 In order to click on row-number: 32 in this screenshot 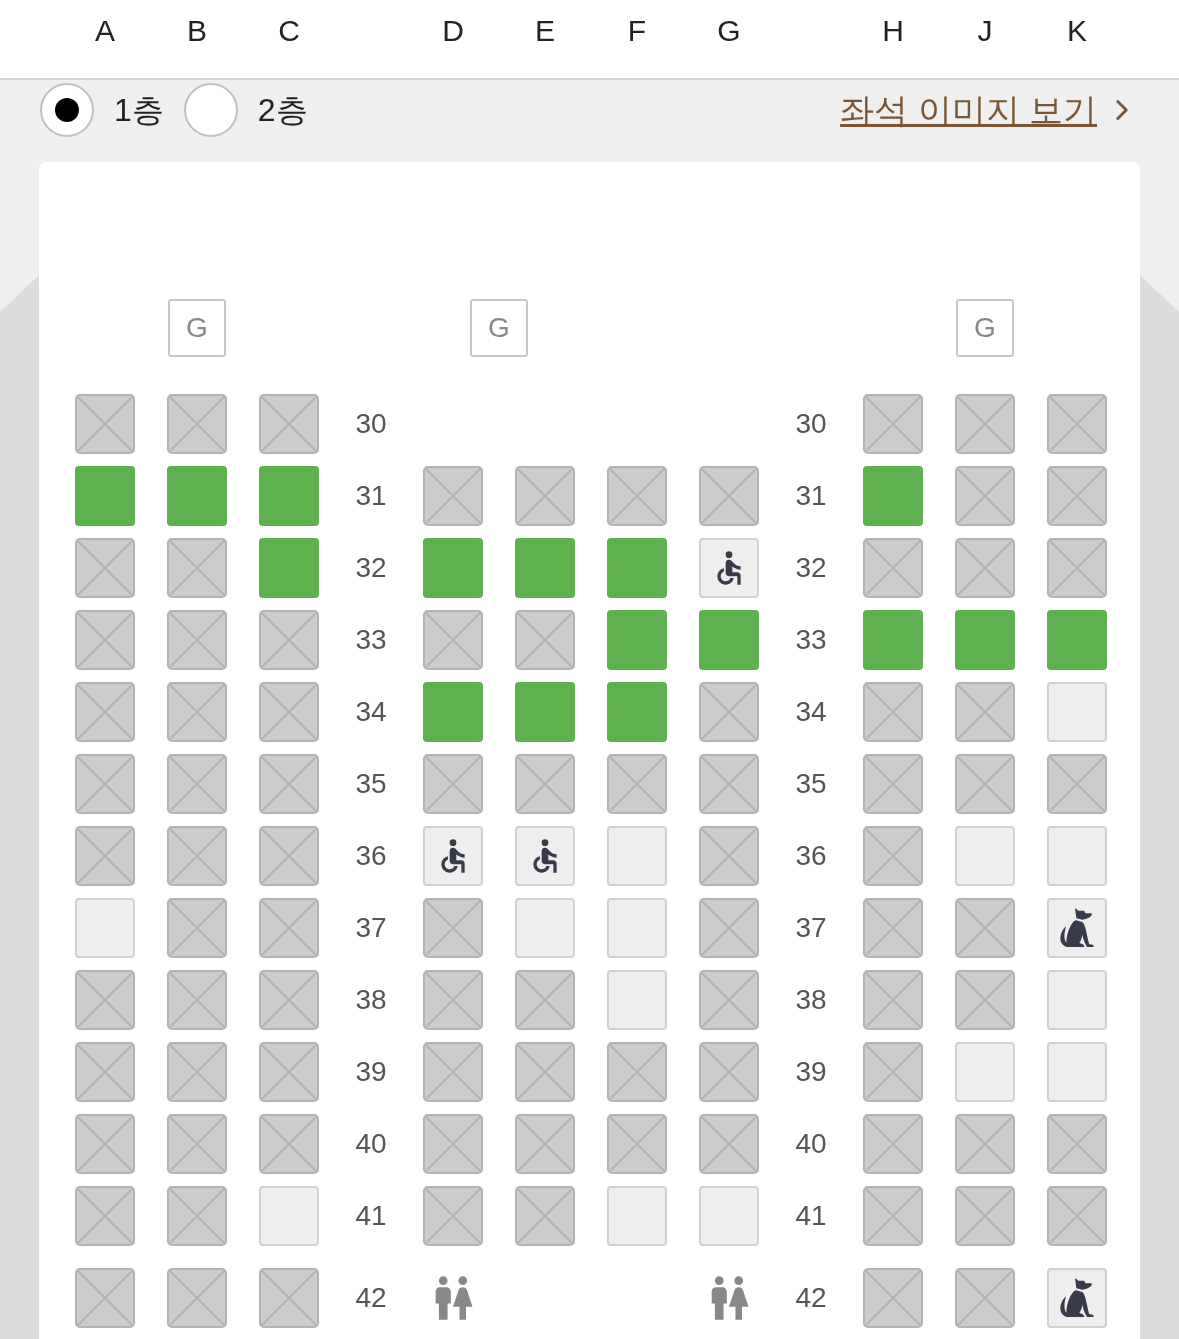, I will do `click(371, 568)`.